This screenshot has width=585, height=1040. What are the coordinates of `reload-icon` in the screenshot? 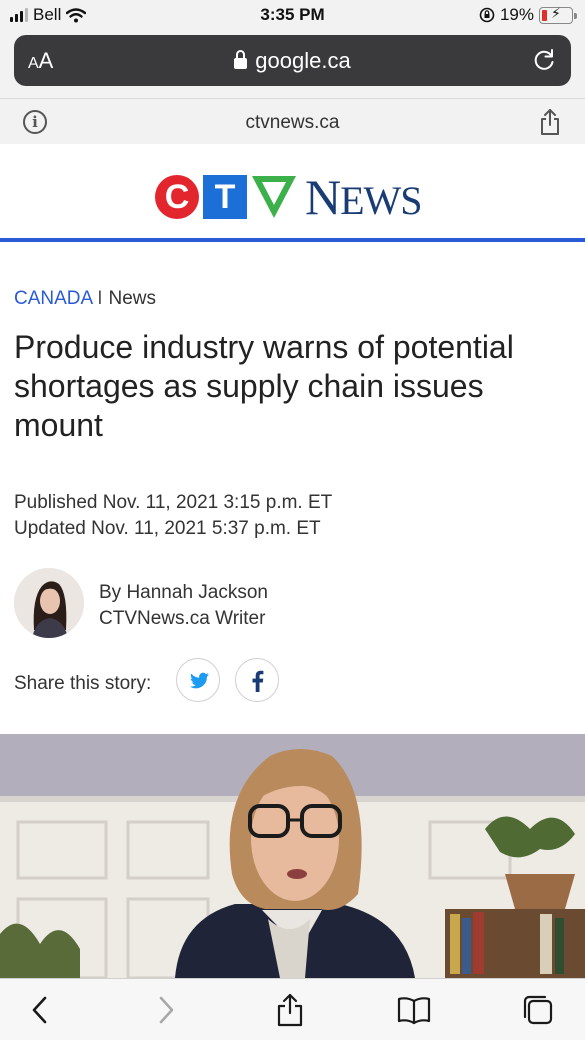 It's located at (544, 60).